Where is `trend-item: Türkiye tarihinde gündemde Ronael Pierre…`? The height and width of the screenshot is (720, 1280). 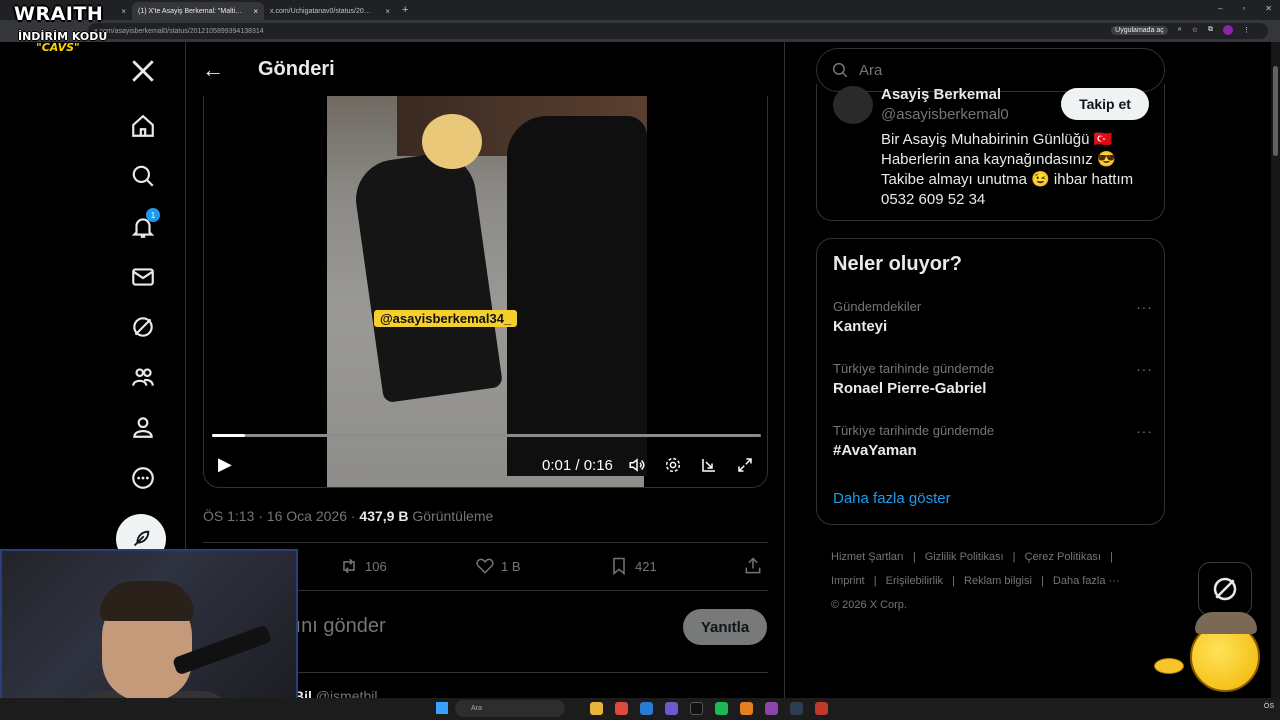 trend-item: Türkiye tarihinde gündemde Ronael Pierre… is located at coordinates (993, 379).